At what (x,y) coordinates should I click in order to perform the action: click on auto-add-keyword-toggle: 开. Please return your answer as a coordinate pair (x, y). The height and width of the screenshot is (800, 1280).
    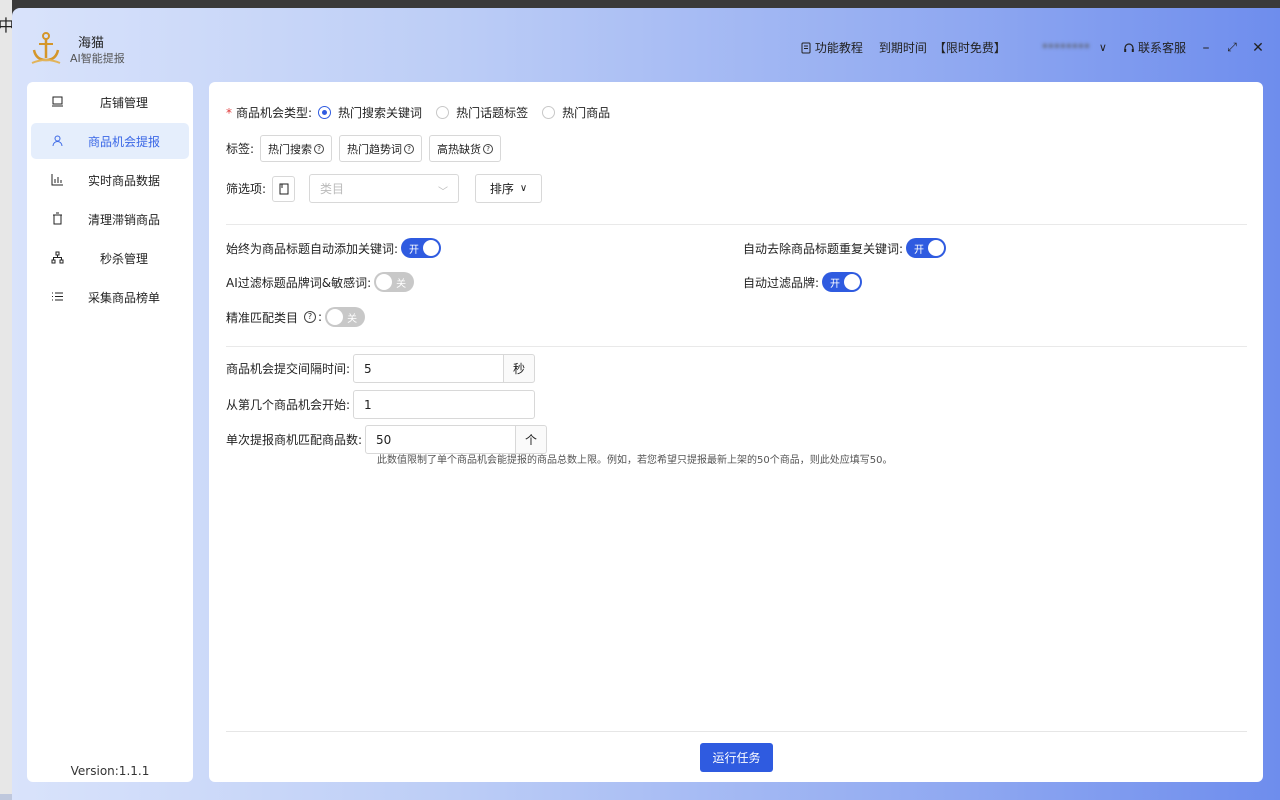
    Looking at the image, I should click on (421, 248).